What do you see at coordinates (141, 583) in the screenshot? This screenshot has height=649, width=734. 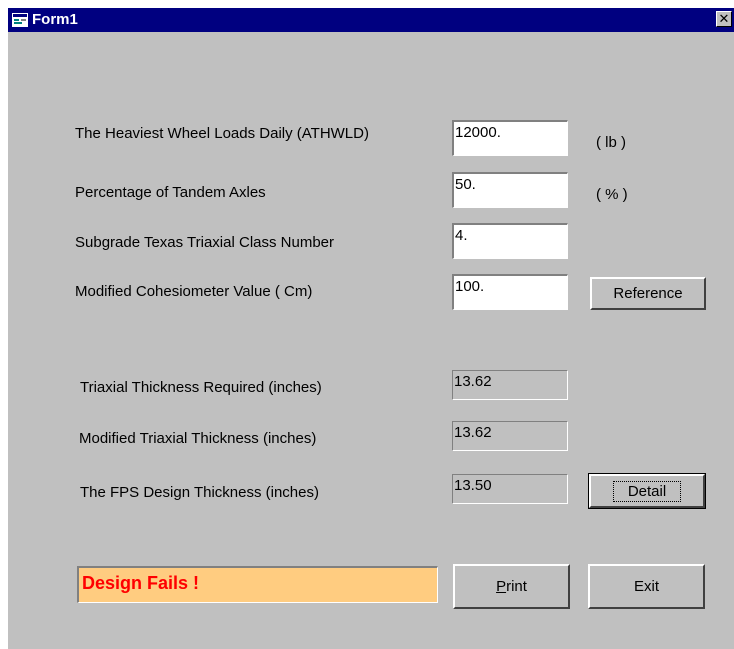 I see `design-status-text: Design Fails !` at bounding box center [141, 583].